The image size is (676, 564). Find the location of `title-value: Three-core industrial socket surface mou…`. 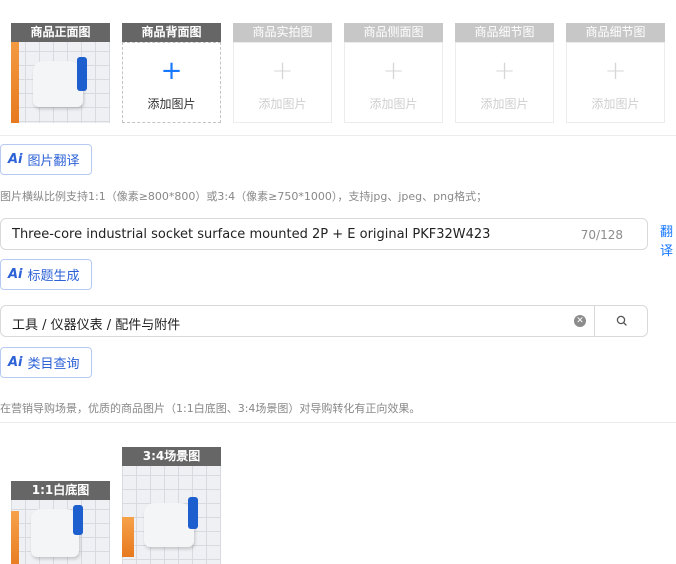

title-value: Three-core industrial socket surface mou… is located at coordinates (251, 234).